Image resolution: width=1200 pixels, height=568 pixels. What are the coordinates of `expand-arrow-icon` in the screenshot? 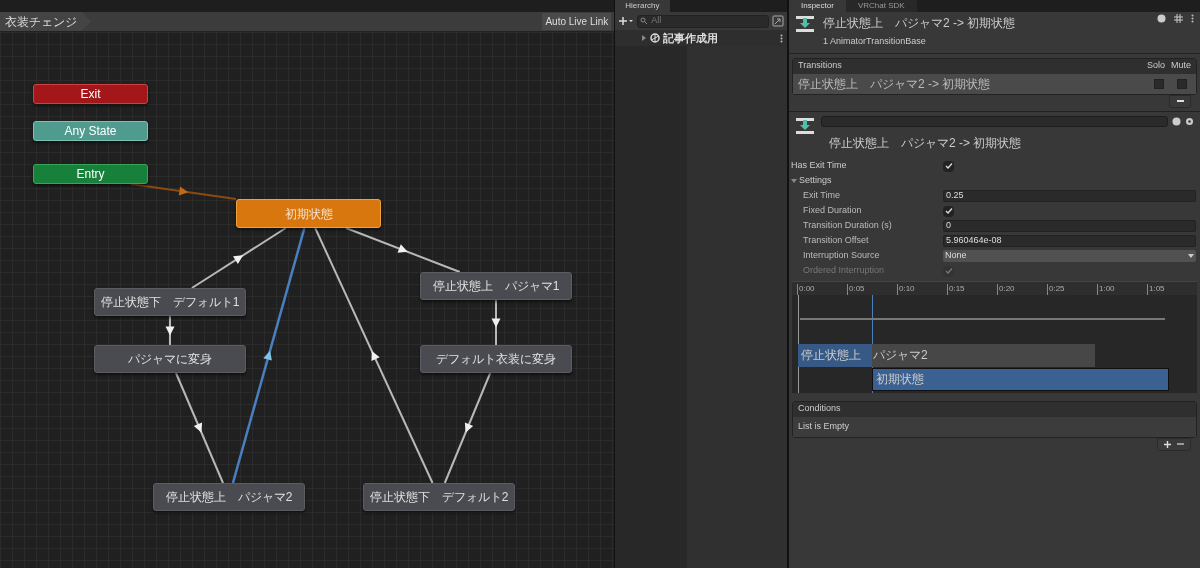 It's located at (644, 38).